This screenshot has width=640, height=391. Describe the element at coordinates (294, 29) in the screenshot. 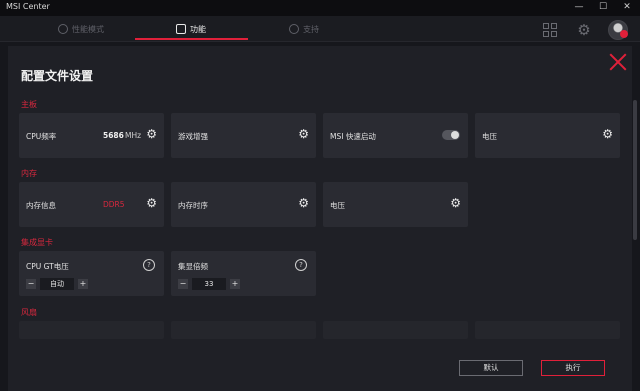

I see `support-icon` at that location.